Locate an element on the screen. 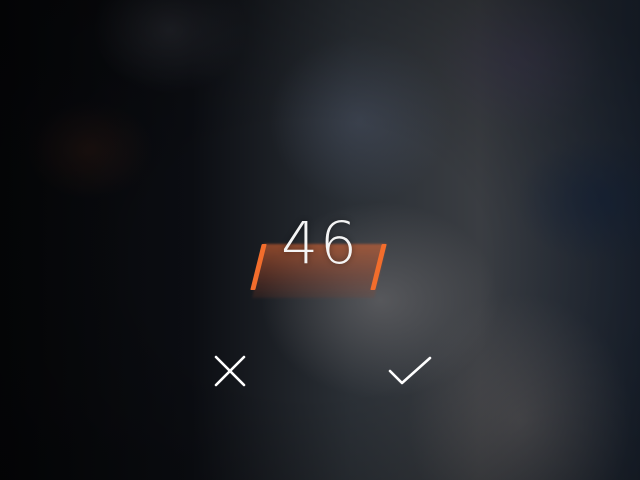 The height and width of the screenshot is (480, 640). checkmark-icon is located at coordinates (410, 370).